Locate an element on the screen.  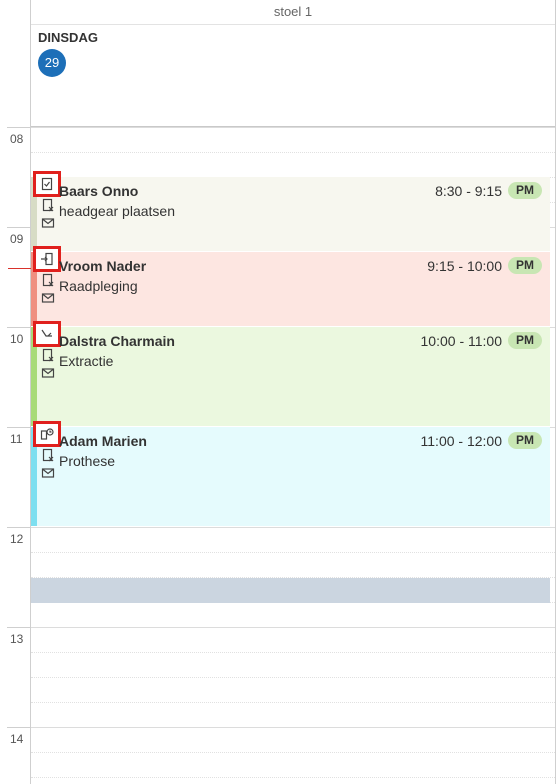
appointment-time: 10:00 - 11:00 is located at coordinates (461, 341).